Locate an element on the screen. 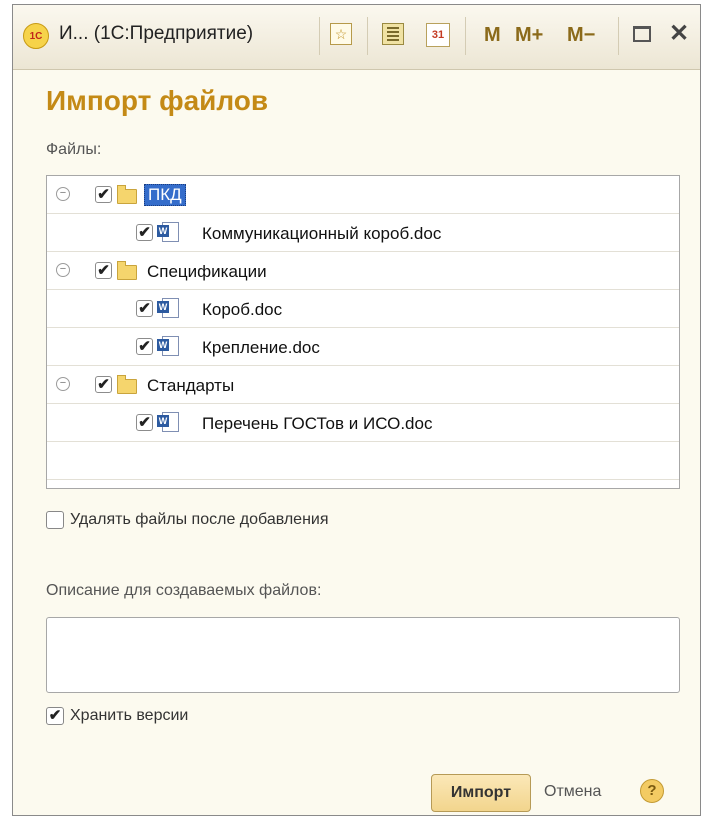  tree-row-file: ✔ W Коммуникационный короб.doc is located at coordinates (363, 233).